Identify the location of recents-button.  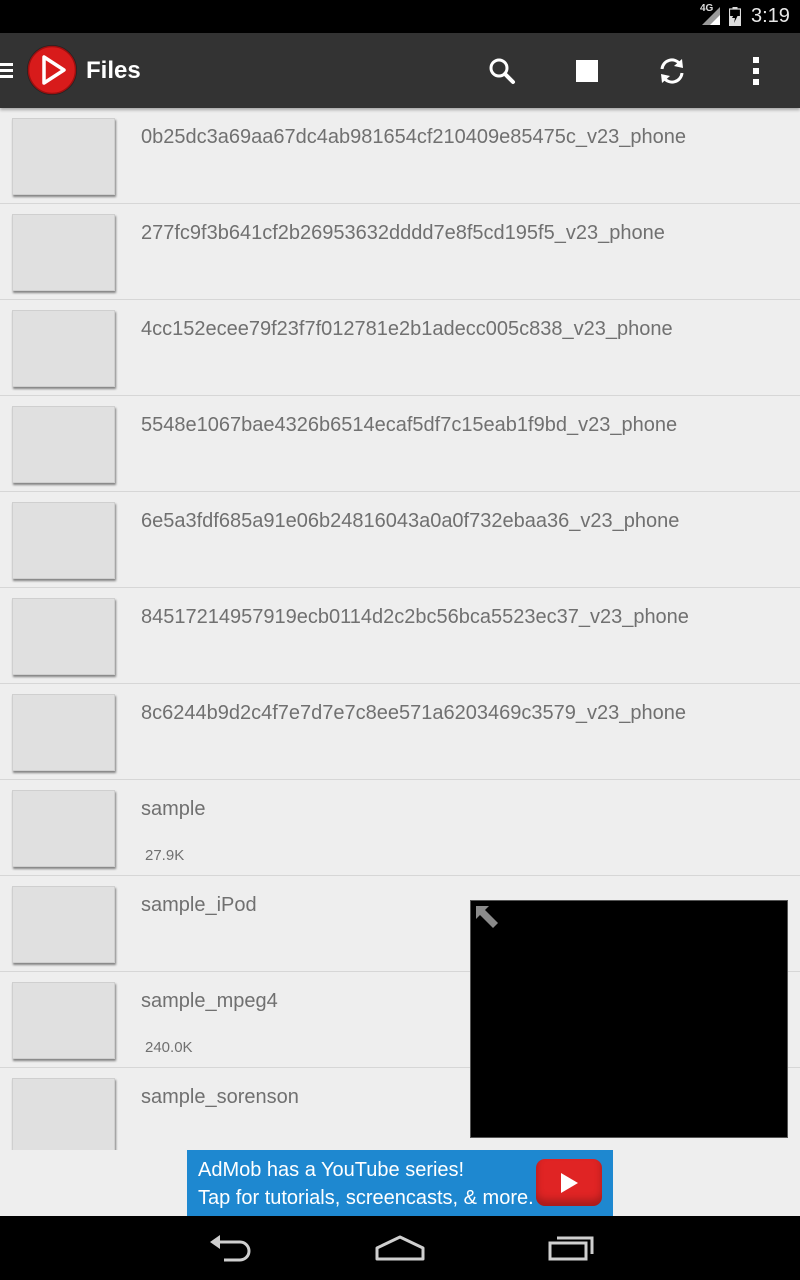
(571, 1248).